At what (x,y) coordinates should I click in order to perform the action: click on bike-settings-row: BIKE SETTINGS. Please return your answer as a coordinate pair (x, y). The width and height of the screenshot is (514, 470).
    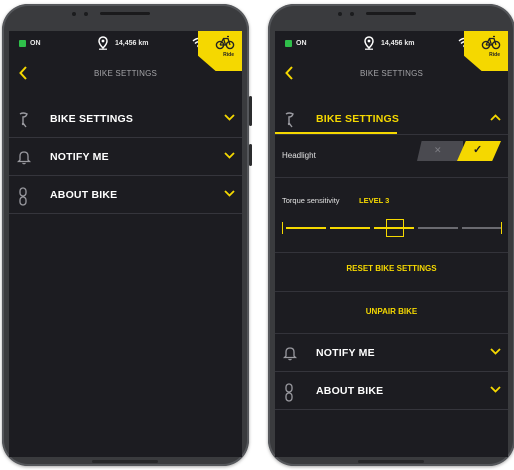
    Looking at the image, I should click on (125, 119).